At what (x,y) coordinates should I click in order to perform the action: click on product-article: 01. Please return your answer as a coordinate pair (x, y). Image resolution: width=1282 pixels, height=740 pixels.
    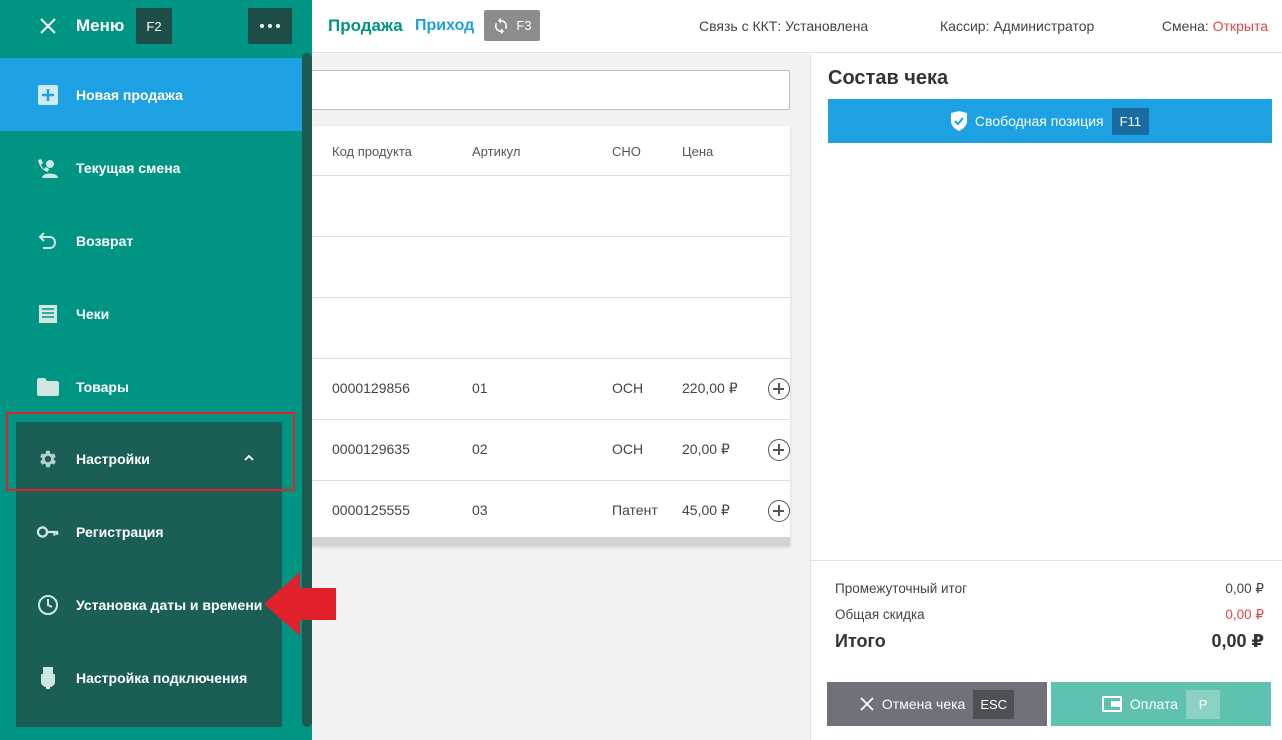
    Looking at the image, I should click on (480, 388).